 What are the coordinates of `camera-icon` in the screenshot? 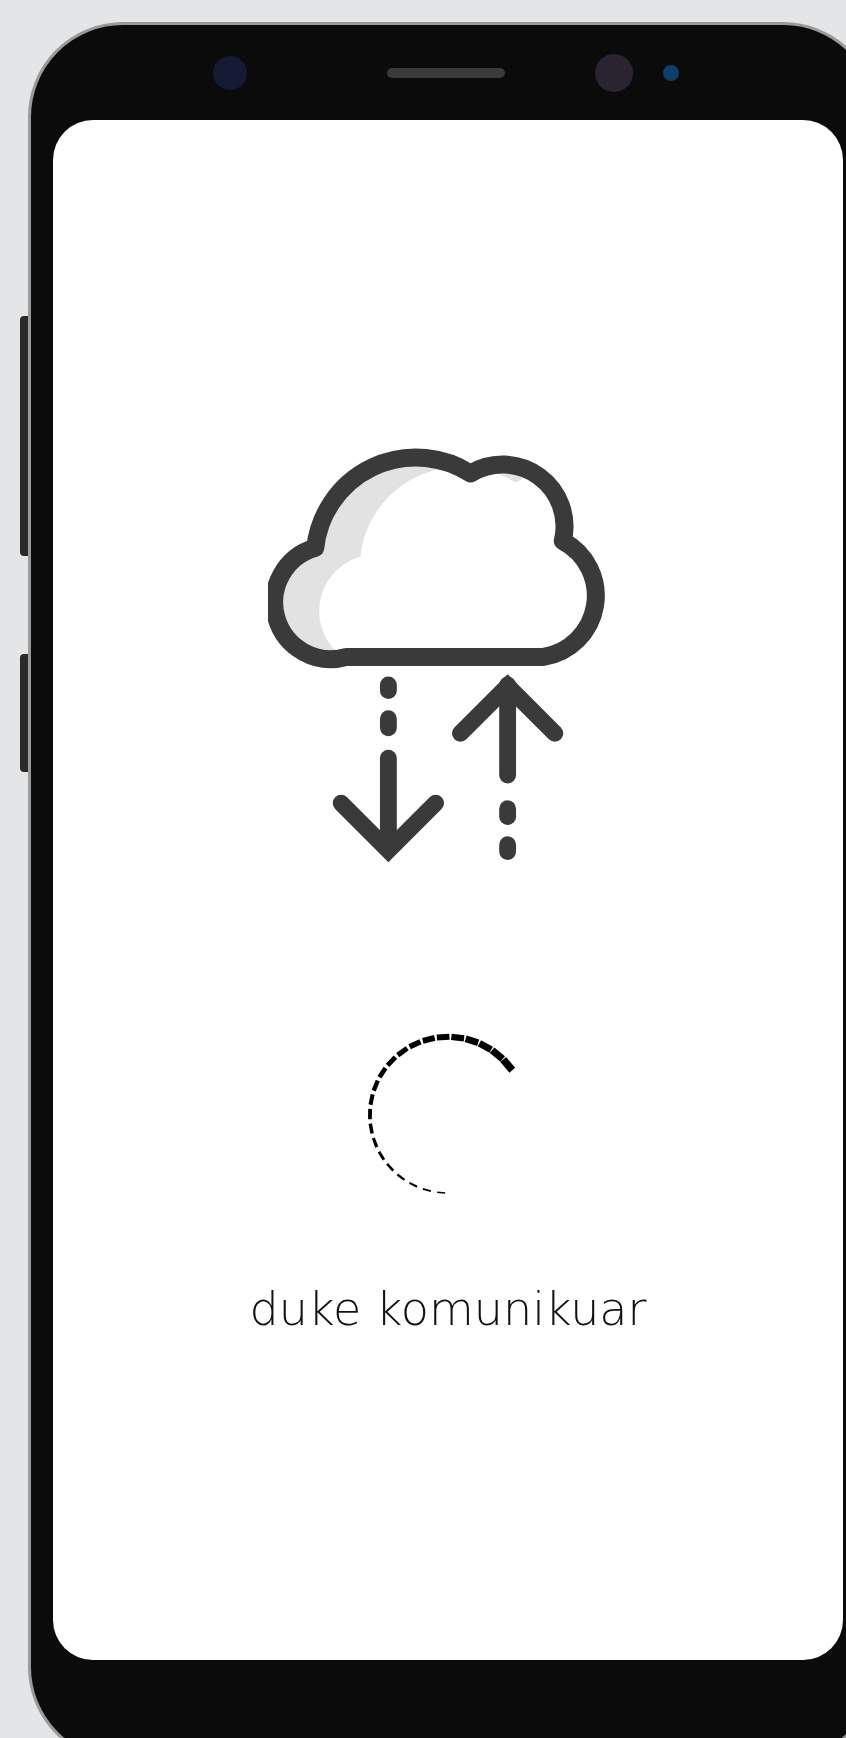 It's located at (230, 72).